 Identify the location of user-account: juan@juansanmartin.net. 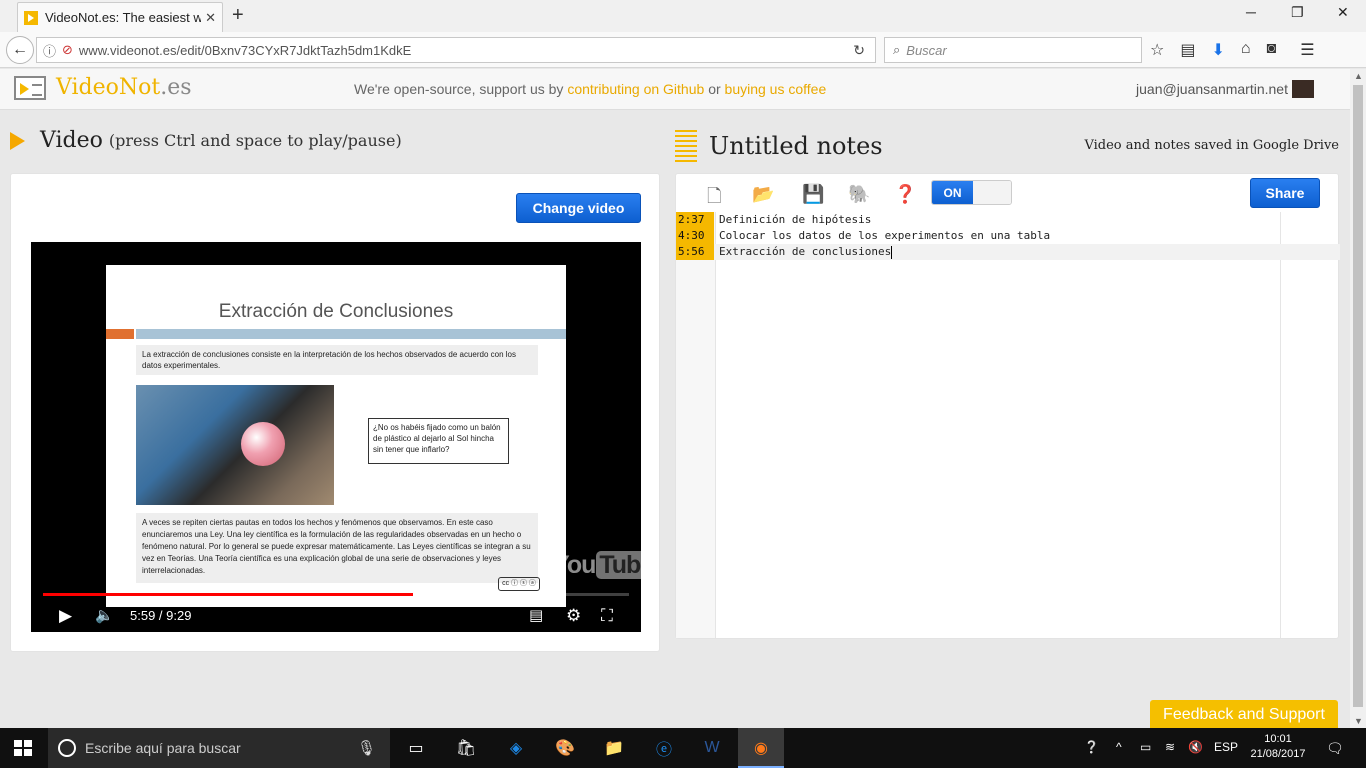
(1225, 89).